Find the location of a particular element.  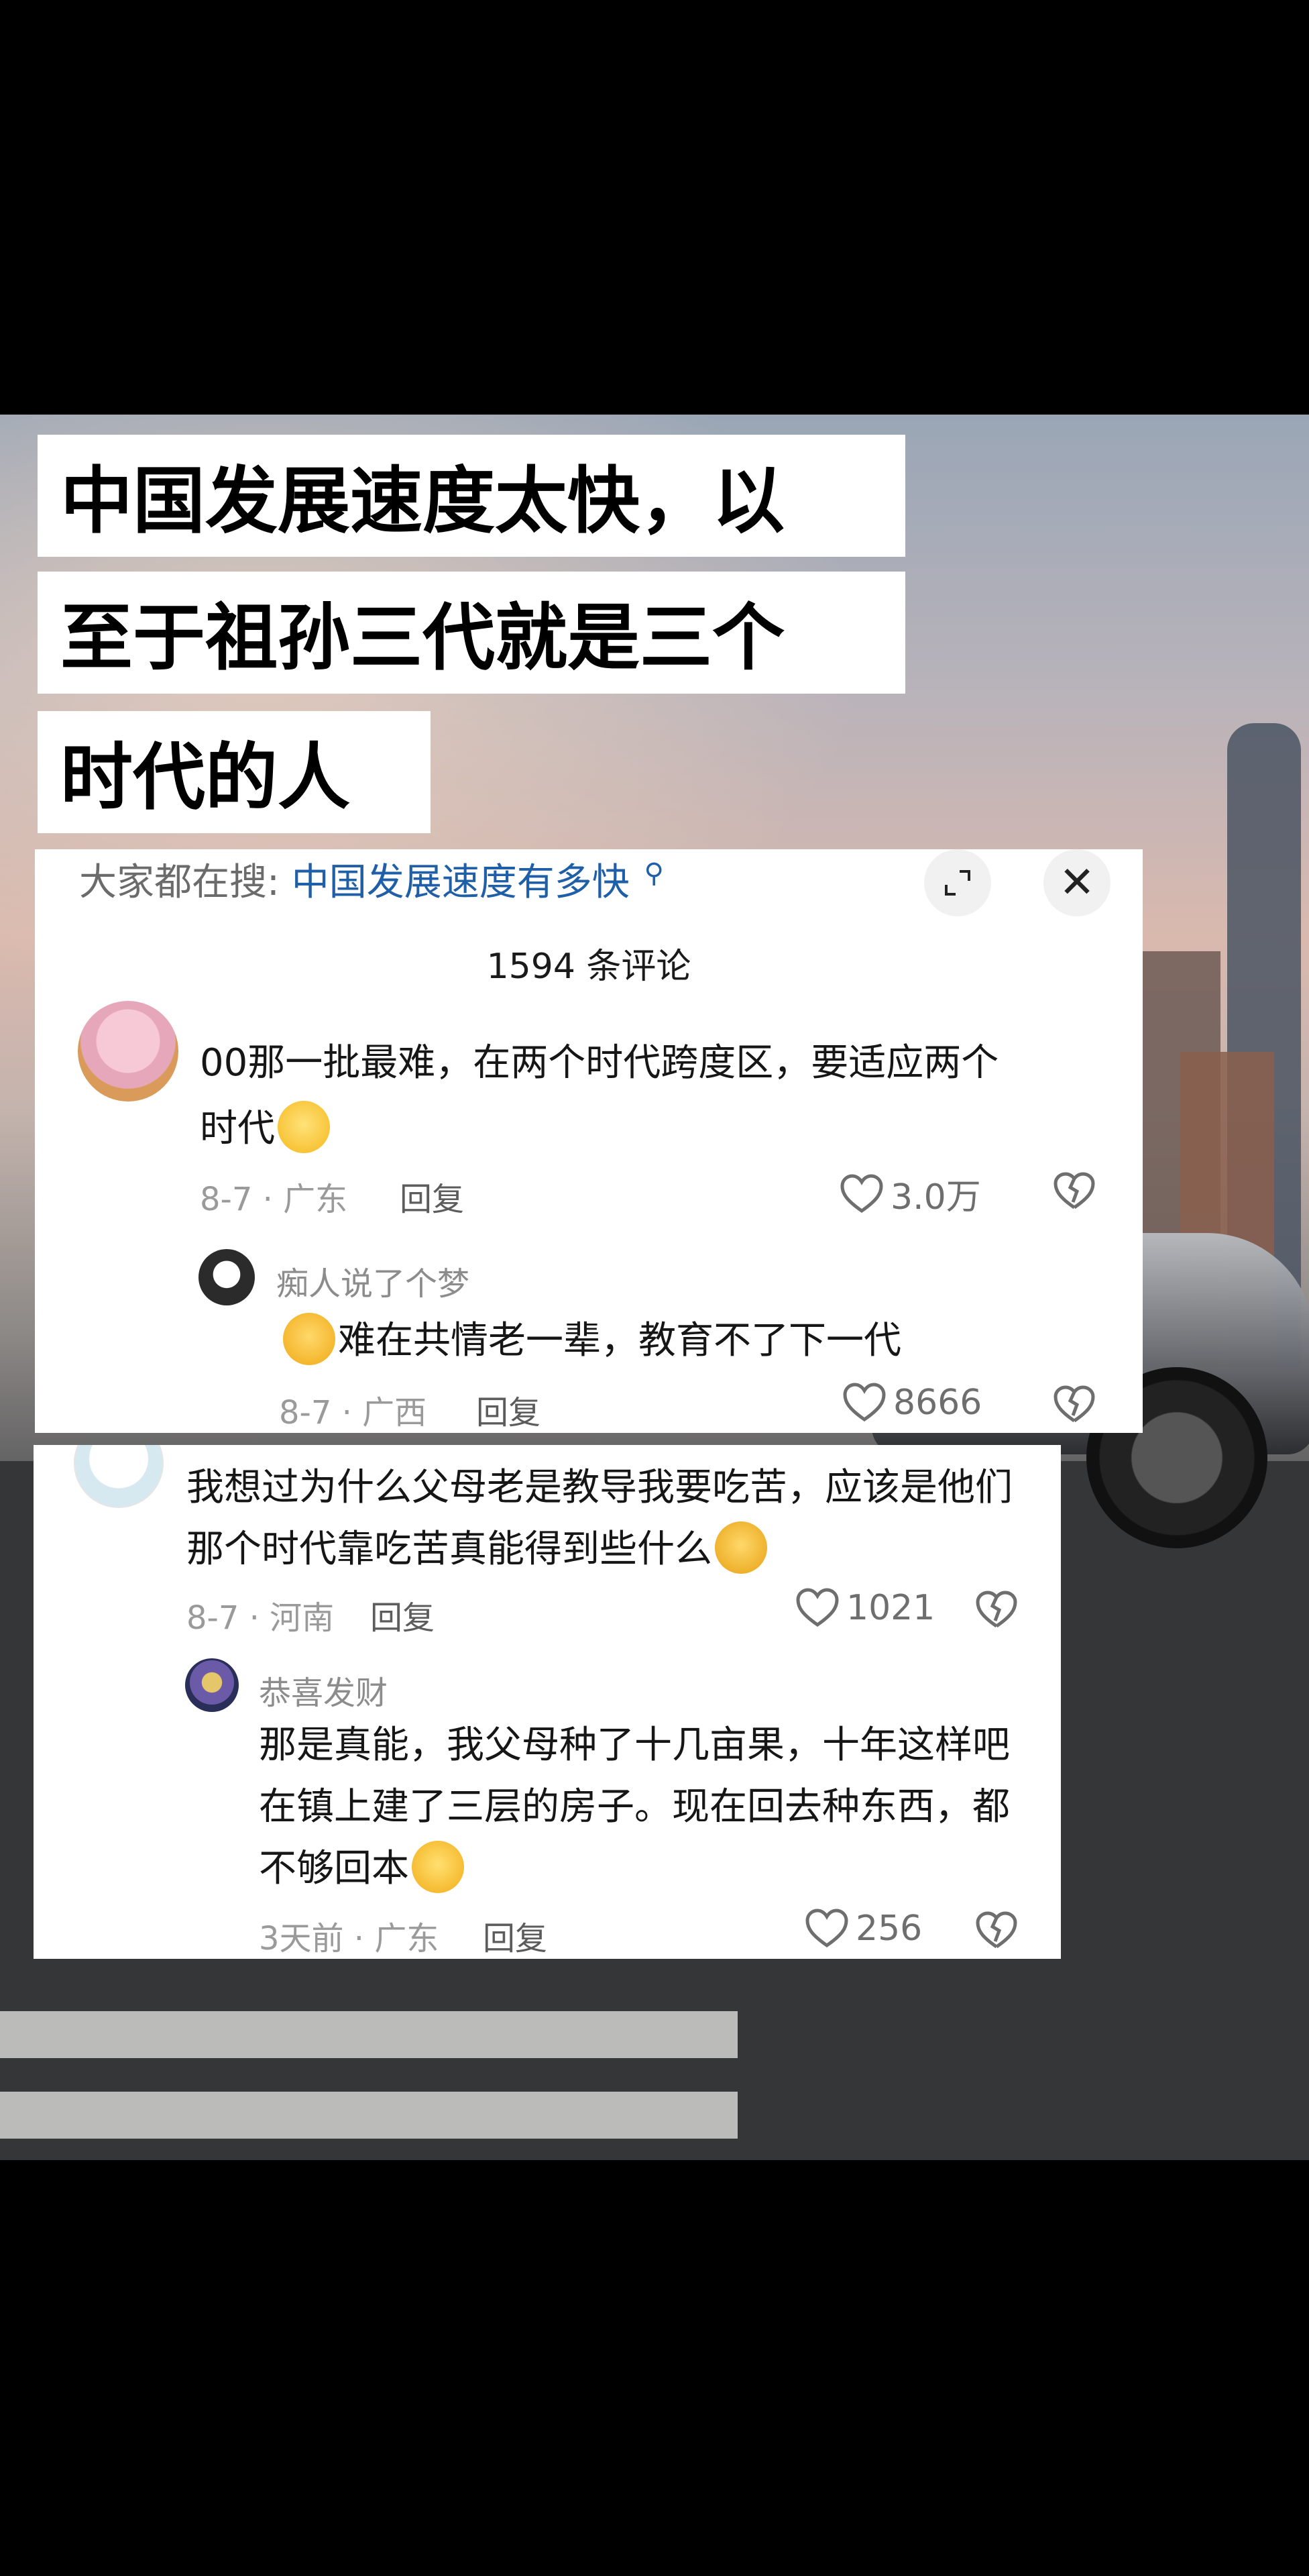

comment-text-part: 那个时代靠吃苦真能得到些什么 is located at coordinates (449, 1549).